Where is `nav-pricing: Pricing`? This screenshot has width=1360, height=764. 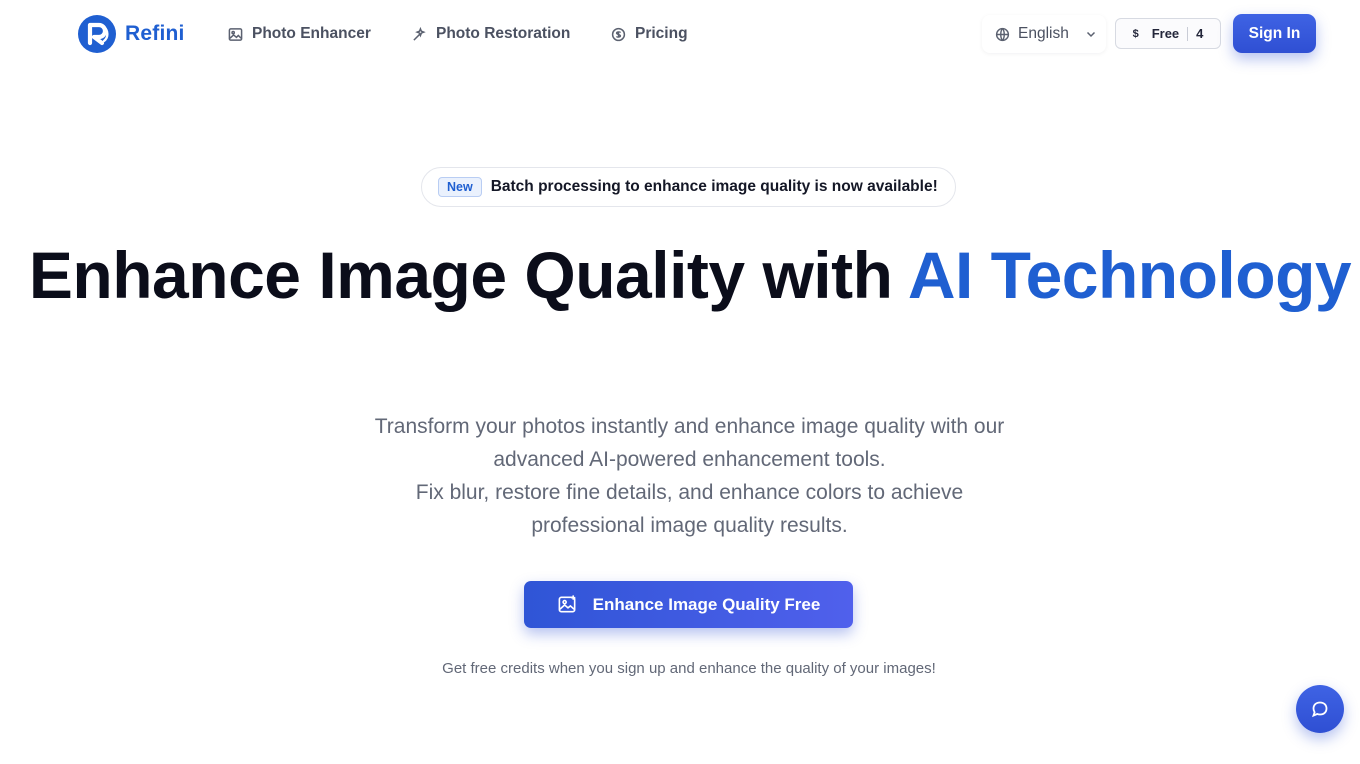
nav-pricing: Pricing is located at coordinates (649, 34).